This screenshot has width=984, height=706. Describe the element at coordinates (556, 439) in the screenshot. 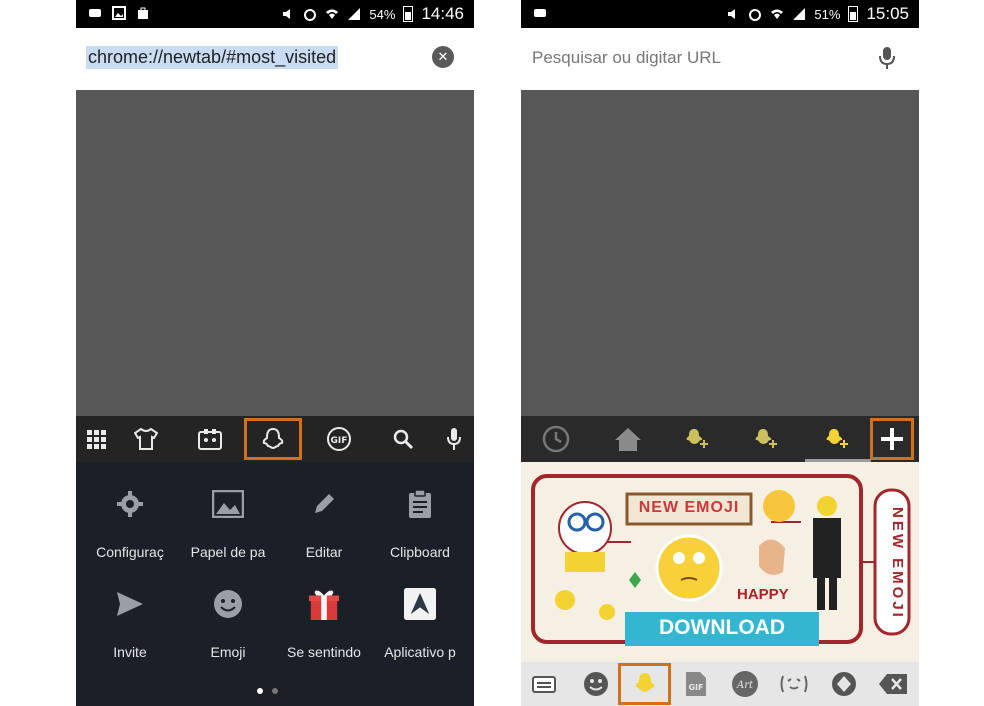

I see `clock-icon` at that location.